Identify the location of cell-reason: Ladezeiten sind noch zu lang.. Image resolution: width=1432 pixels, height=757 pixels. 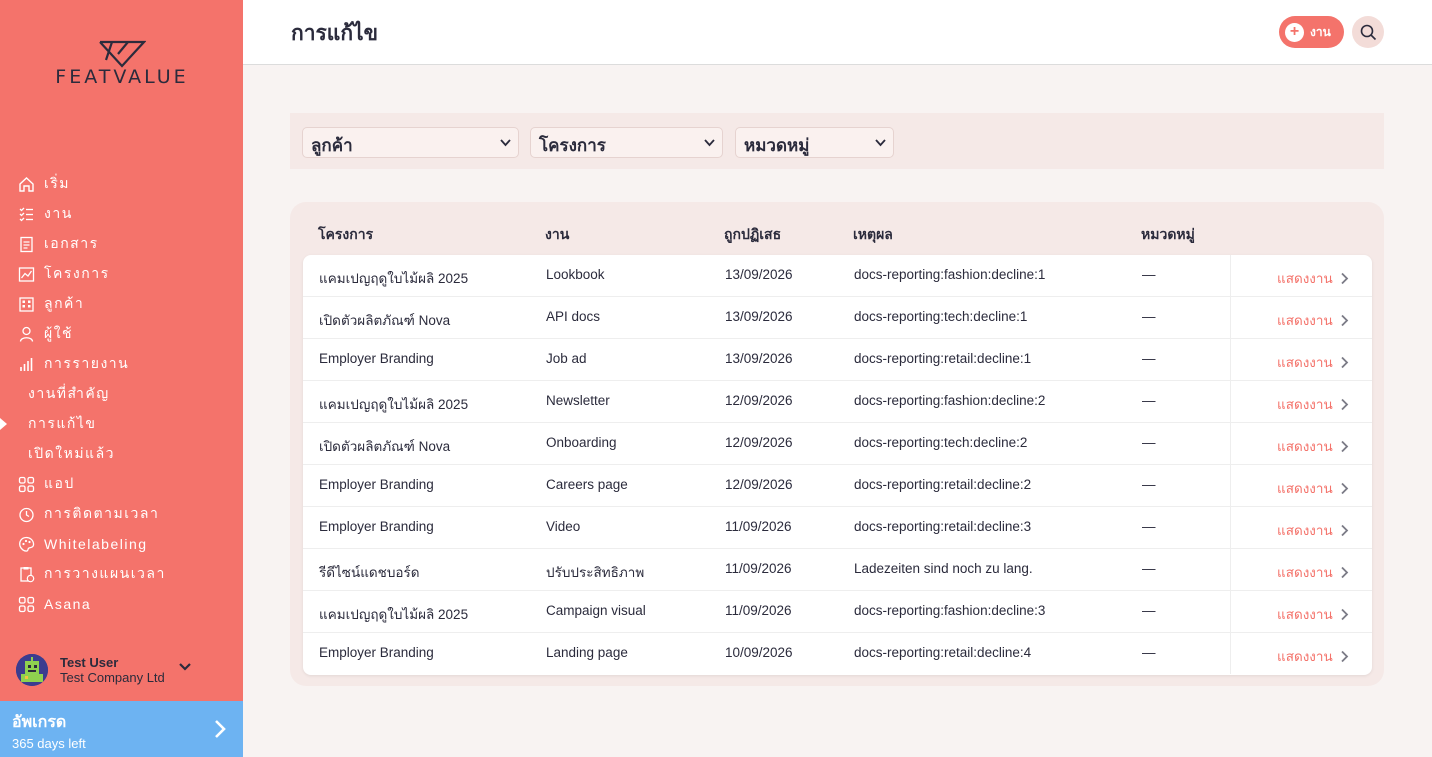
(943, 568).